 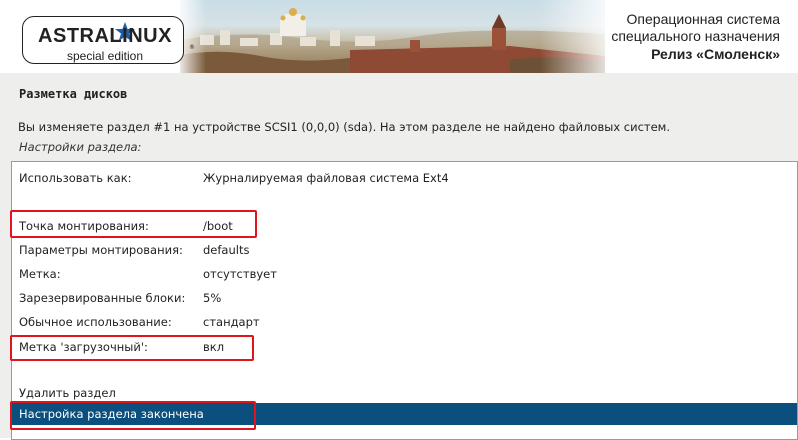 What do you see at coordinates (695, 36) in the screenshot?
I see `os-title-line2: специального назначения` at bounding box center [695, 36].